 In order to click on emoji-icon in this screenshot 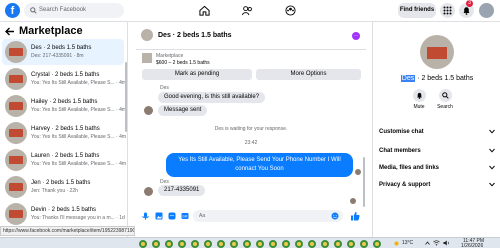, I will do `click(335, 216)`.